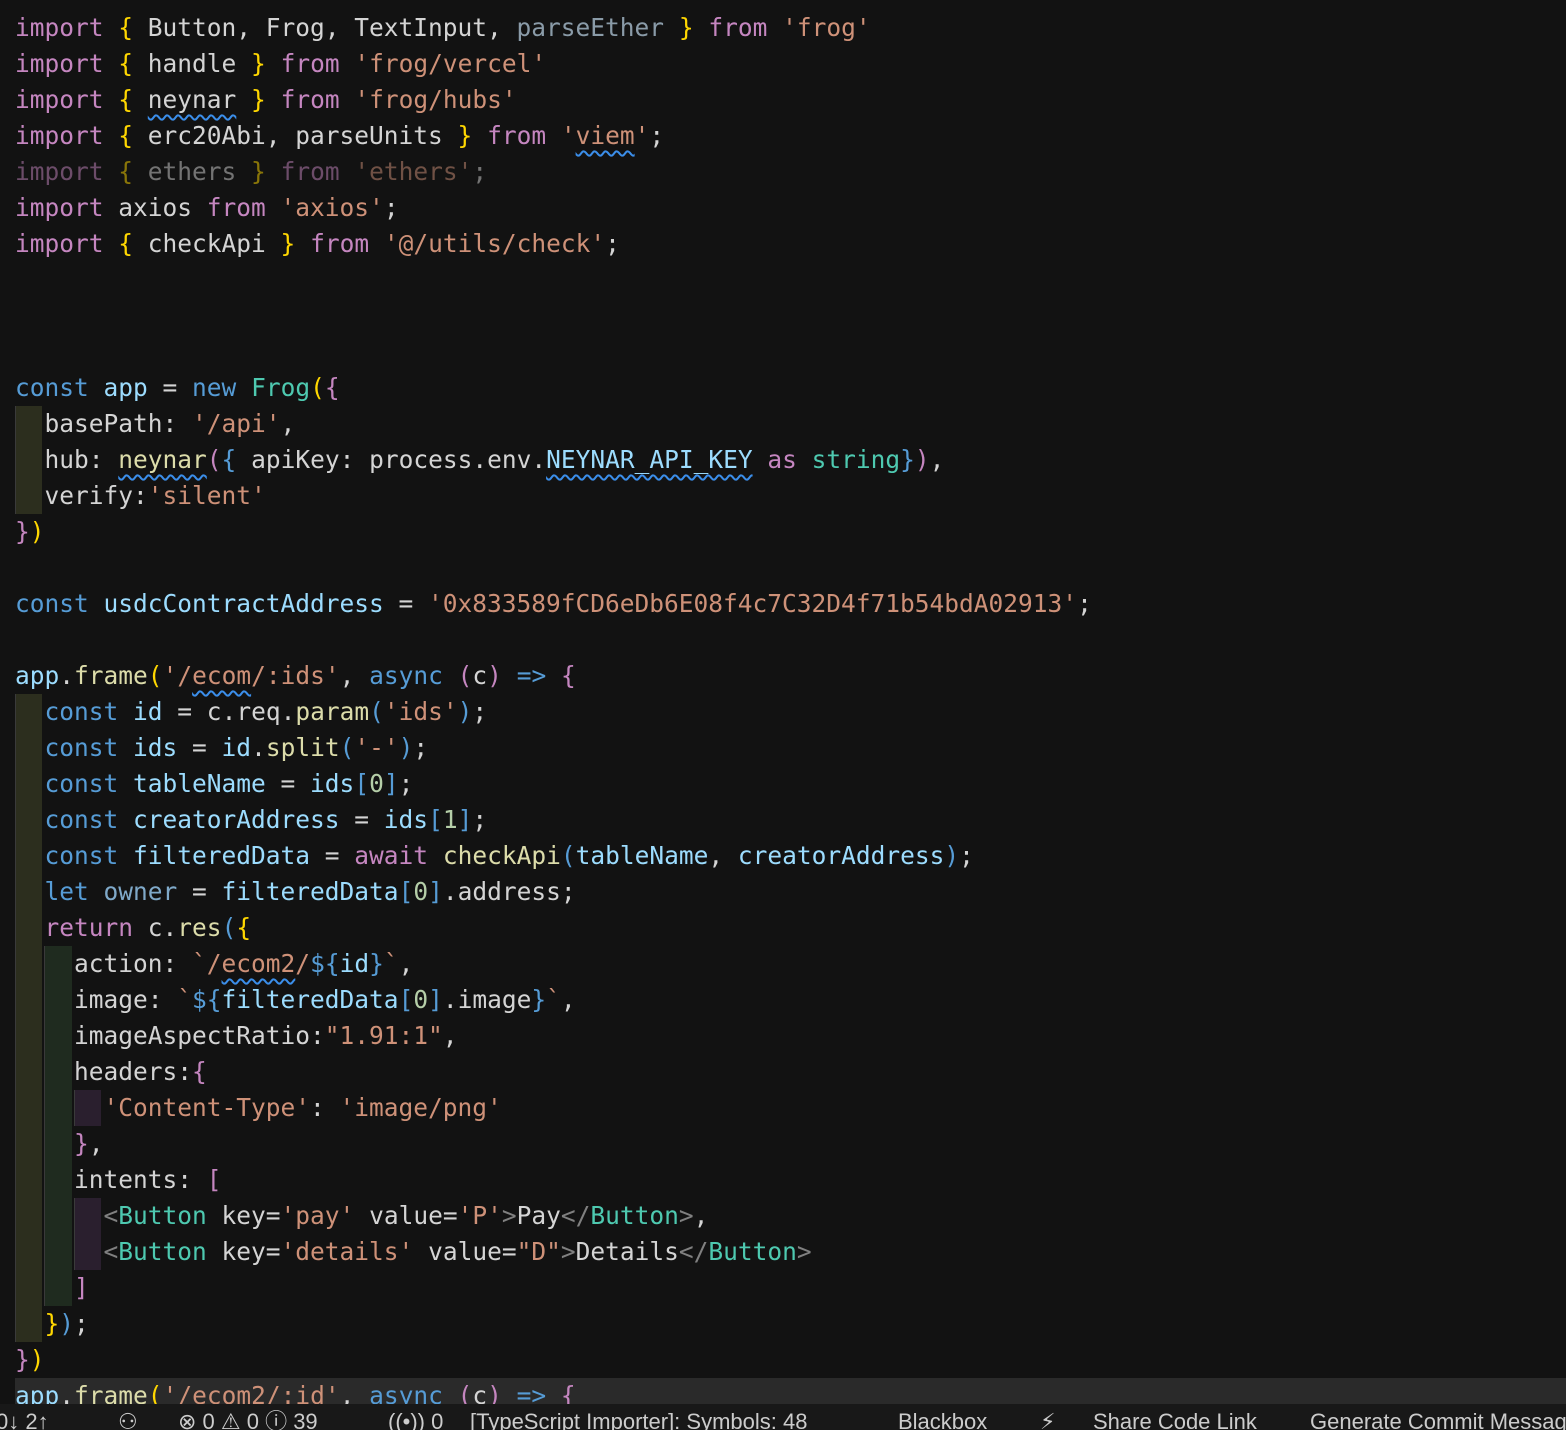  What do you see at coordinates (81, 495) in the screenshot?
I see `code-token: verify:` at bounding box center [81, 495].